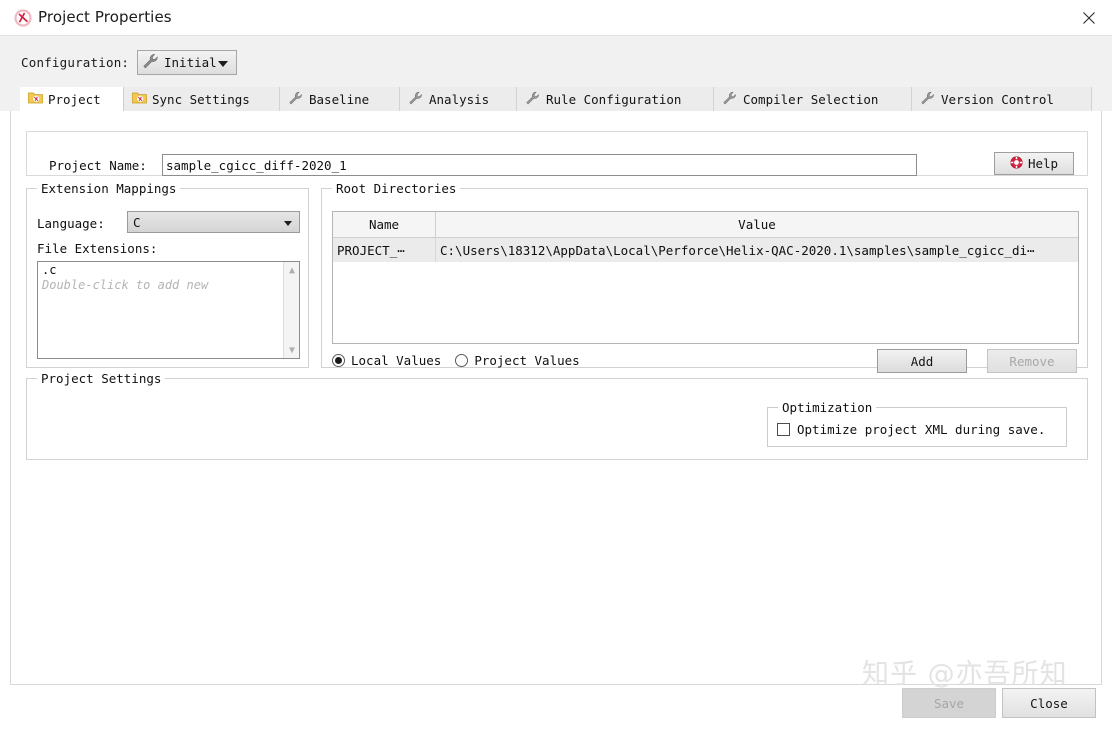  What do you see at coordinates (949, 703) in the screenshot?
I see `save-button: Save` at bounding box center [949, 703].